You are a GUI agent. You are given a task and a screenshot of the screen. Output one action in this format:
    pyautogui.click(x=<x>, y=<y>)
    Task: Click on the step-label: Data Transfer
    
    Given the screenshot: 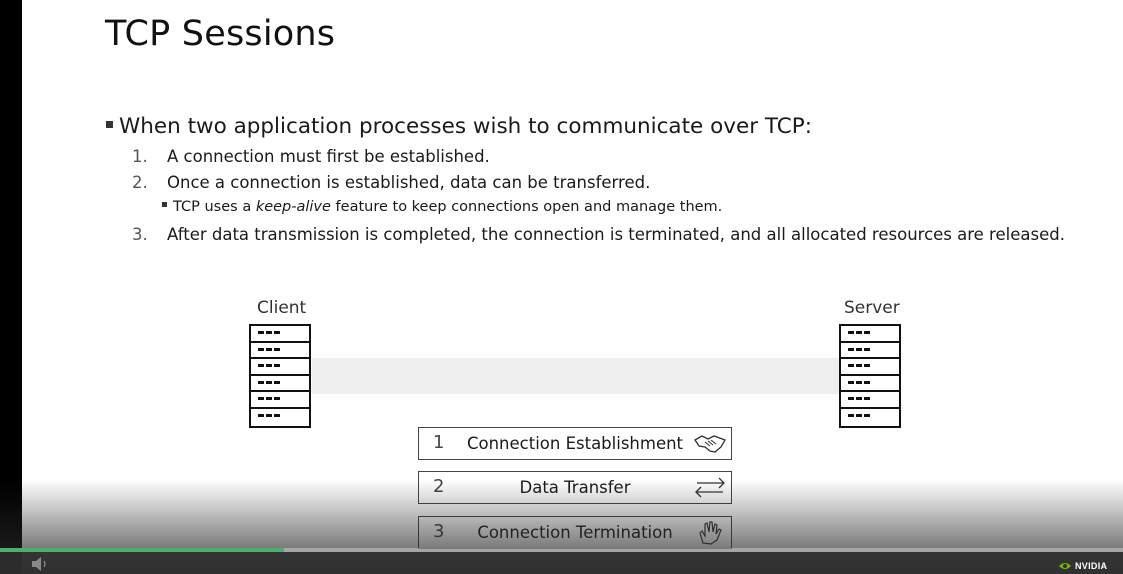 What is the action you would take?
    pyautogui.click(x=575, y=487)
    